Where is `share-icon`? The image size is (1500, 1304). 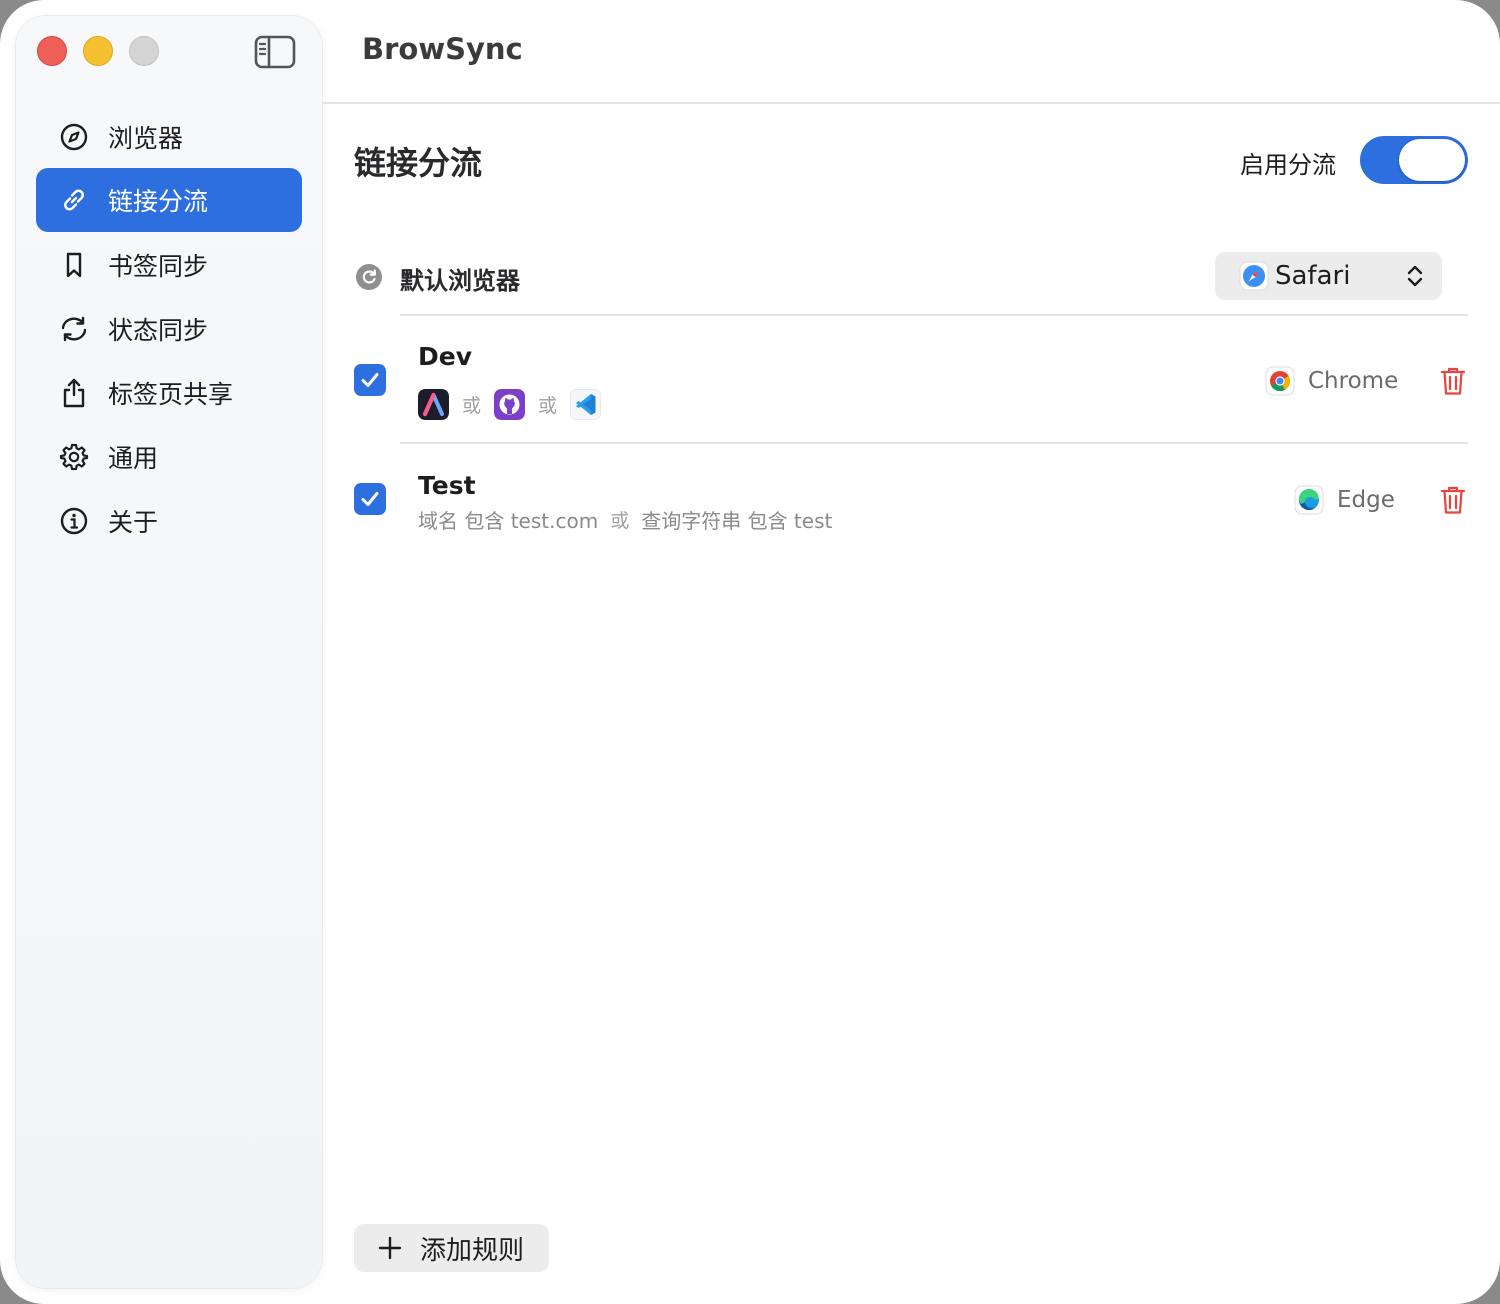
share-icon is located at coordinates (74, 393).